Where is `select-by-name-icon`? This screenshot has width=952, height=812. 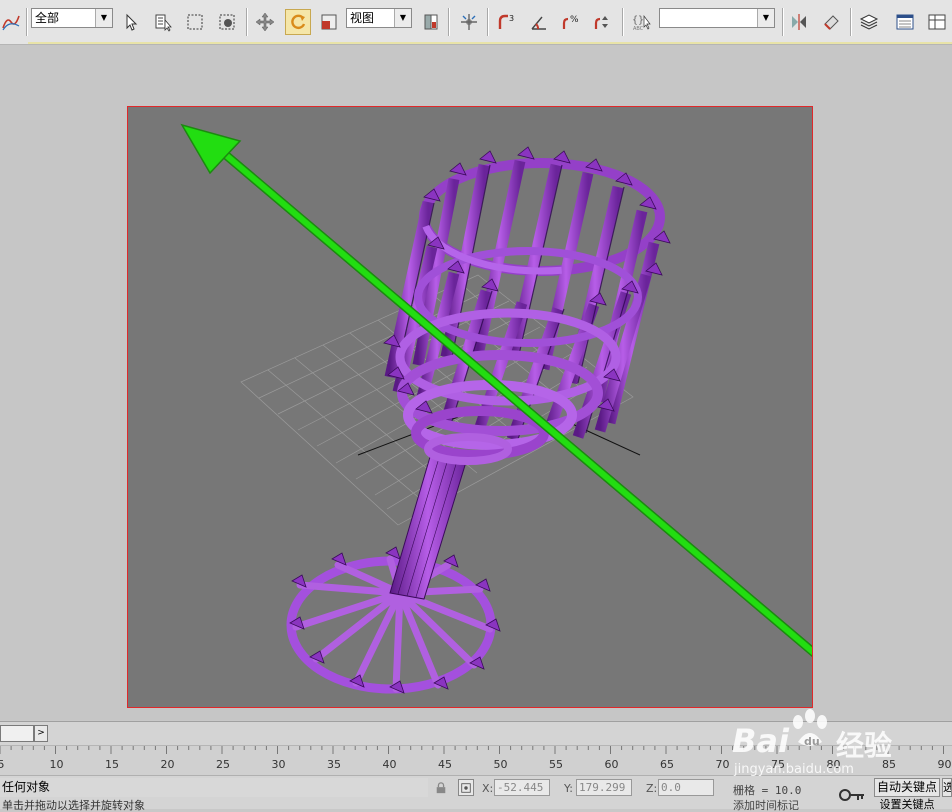
select-by-name-icon is located at coordinates (163, 22).